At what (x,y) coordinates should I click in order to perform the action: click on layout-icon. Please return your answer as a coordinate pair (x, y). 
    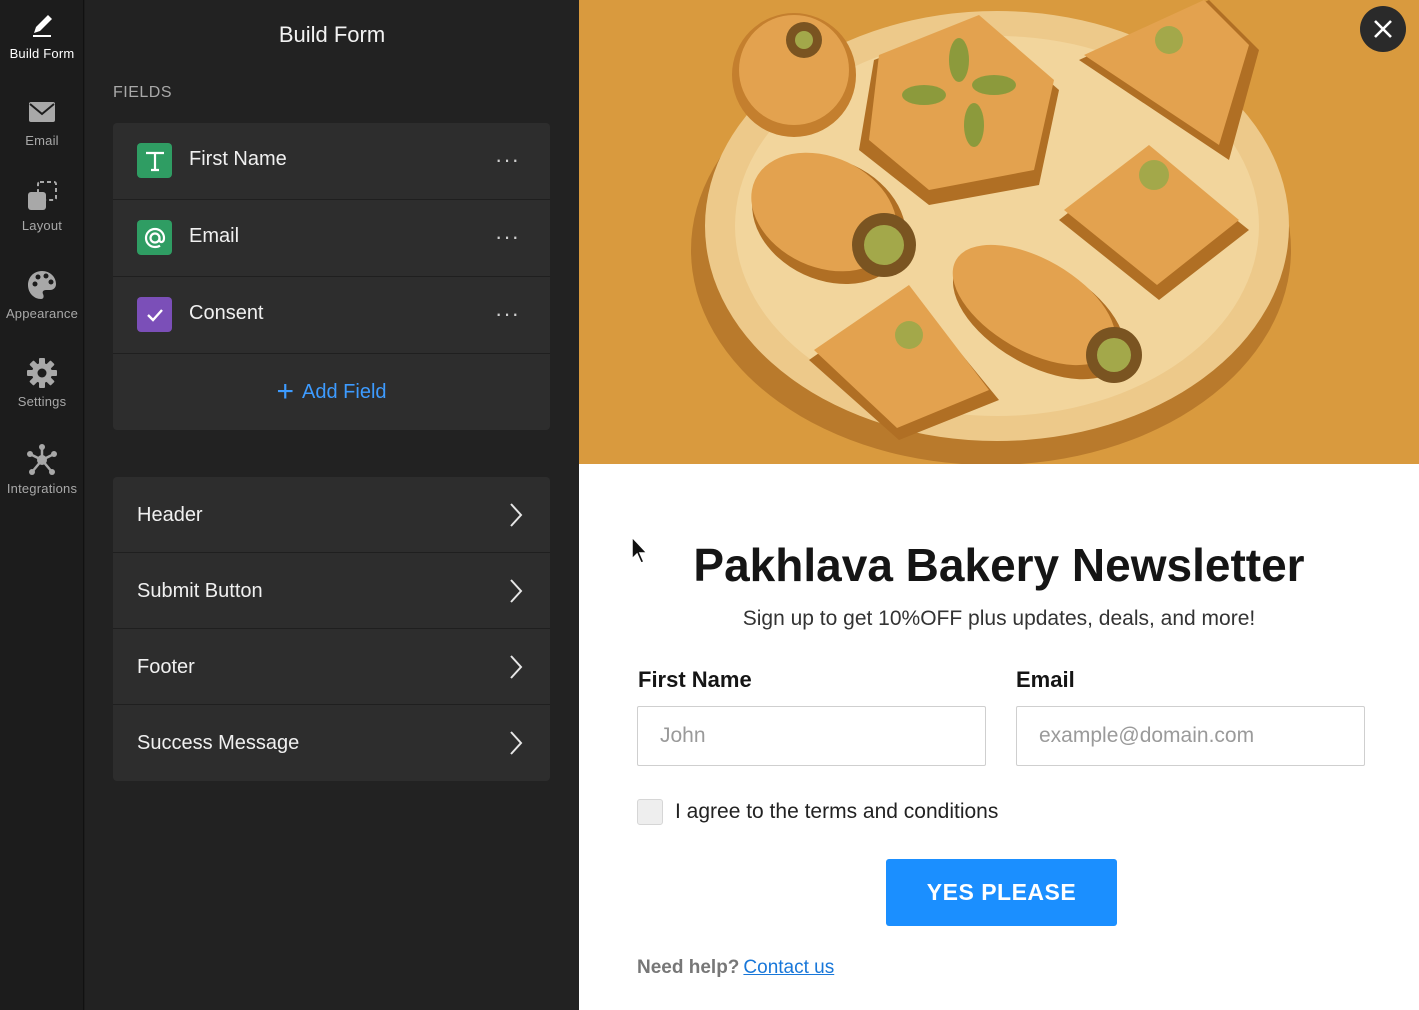
    Looking at the image, I should click on (42, 195).